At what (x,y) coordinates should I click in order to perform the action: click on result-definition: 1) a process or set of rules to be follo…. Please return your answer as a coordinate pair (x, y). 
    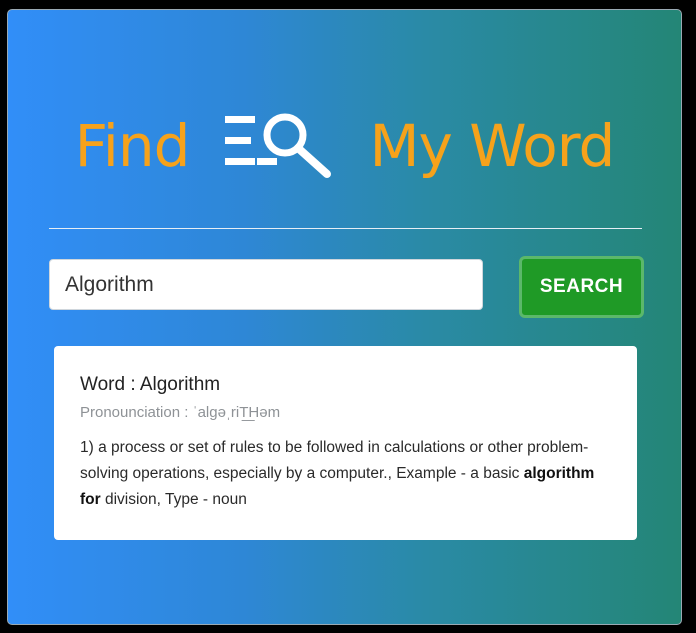
    Looking at the image, I should click on (345, 474).